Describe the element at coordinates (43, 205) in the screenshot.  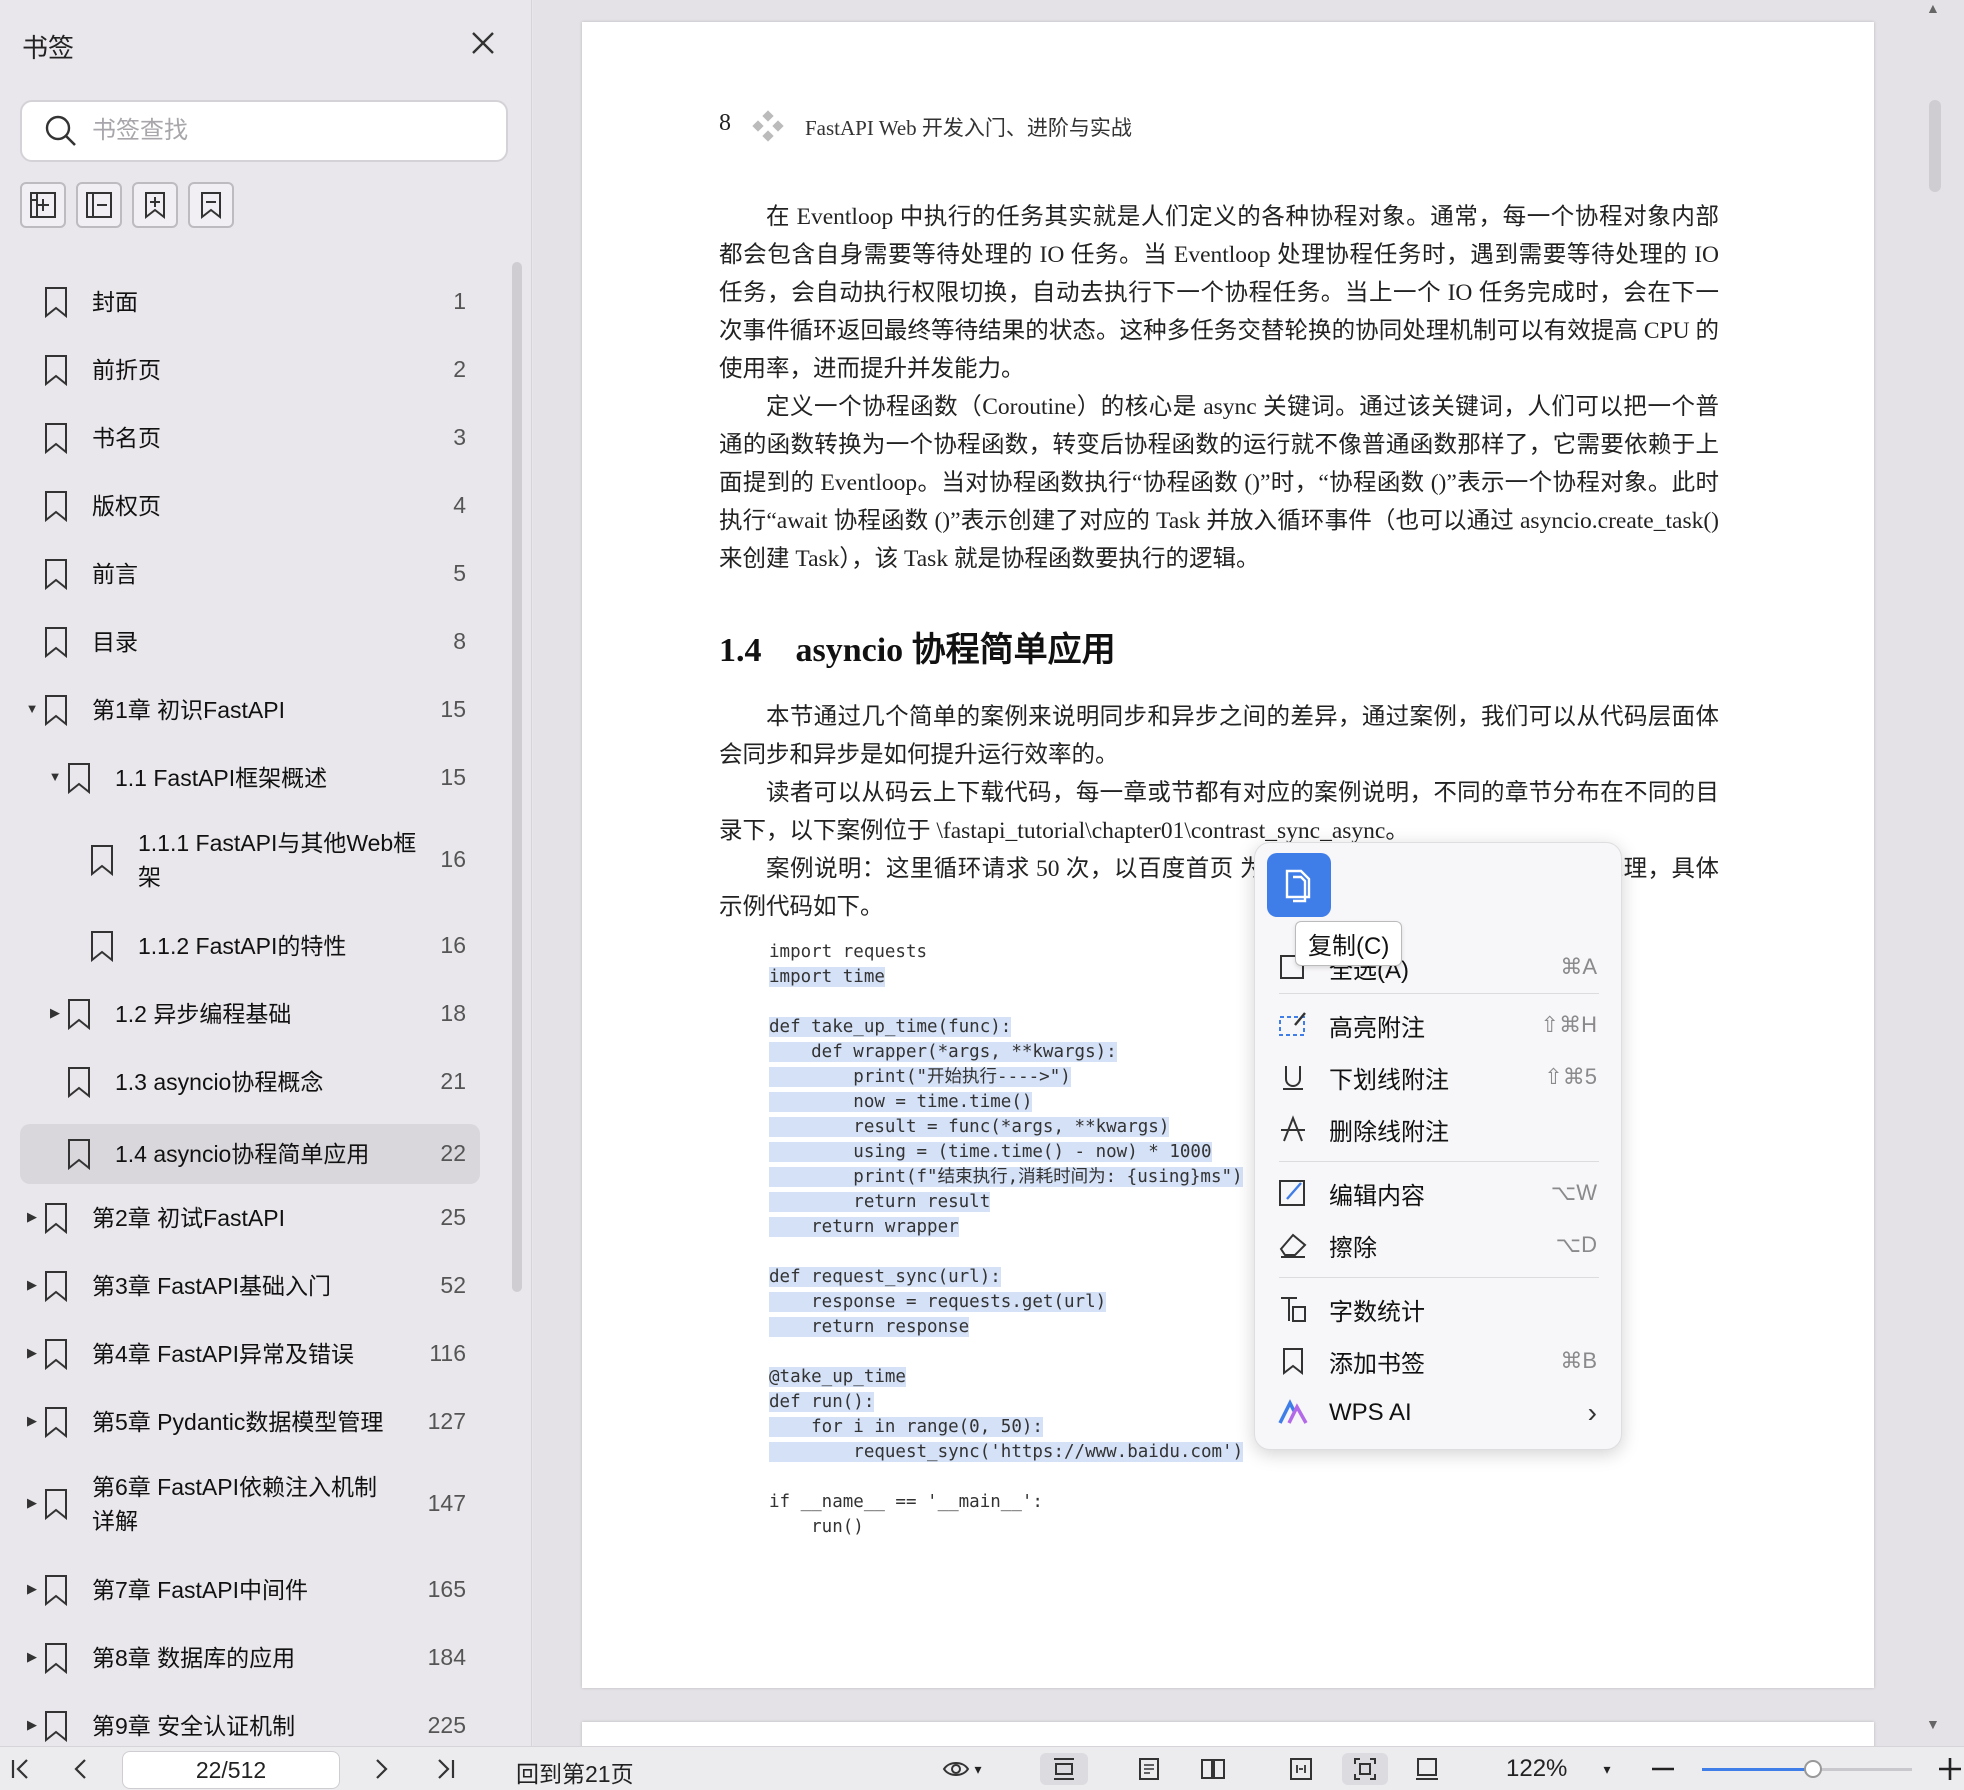
I see `expand-all-button` at that location.